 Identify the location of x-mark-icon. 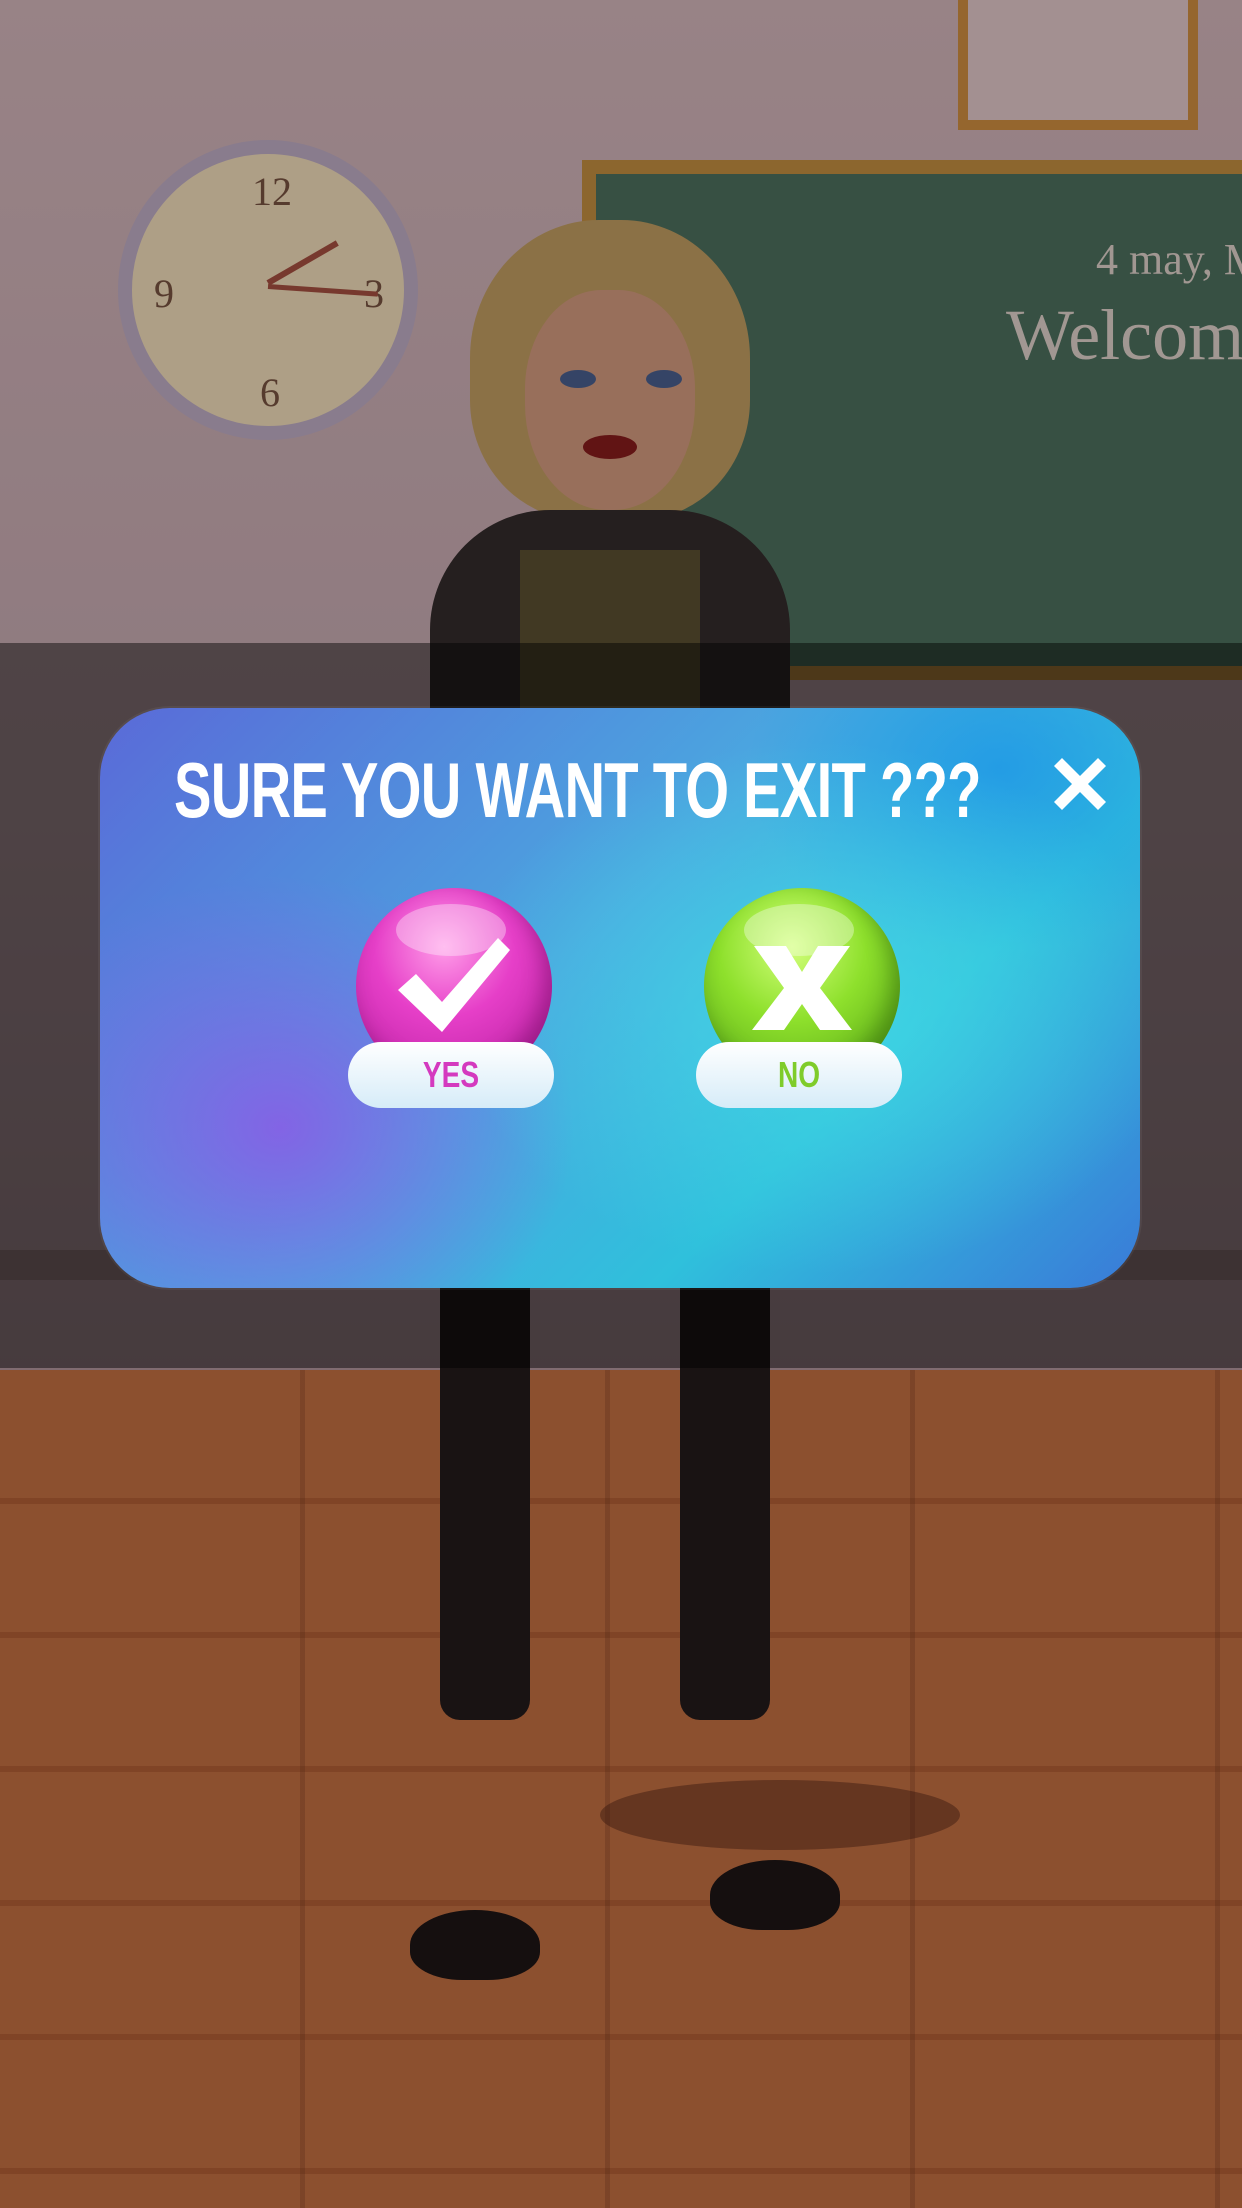
(802, 988).